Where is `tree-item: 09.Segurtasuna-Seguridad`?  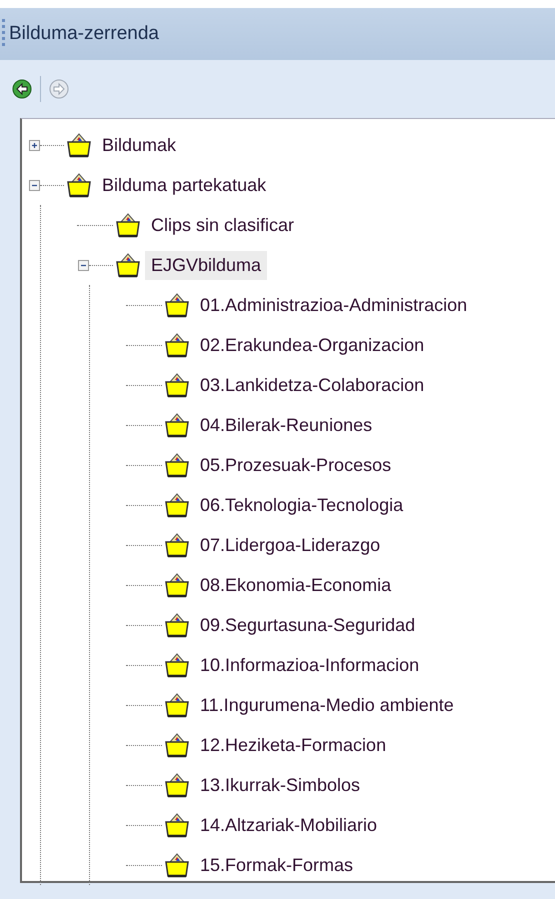
tree-item: 09.Segurtasuna-Seguridad is located at coordinates (308, 625).